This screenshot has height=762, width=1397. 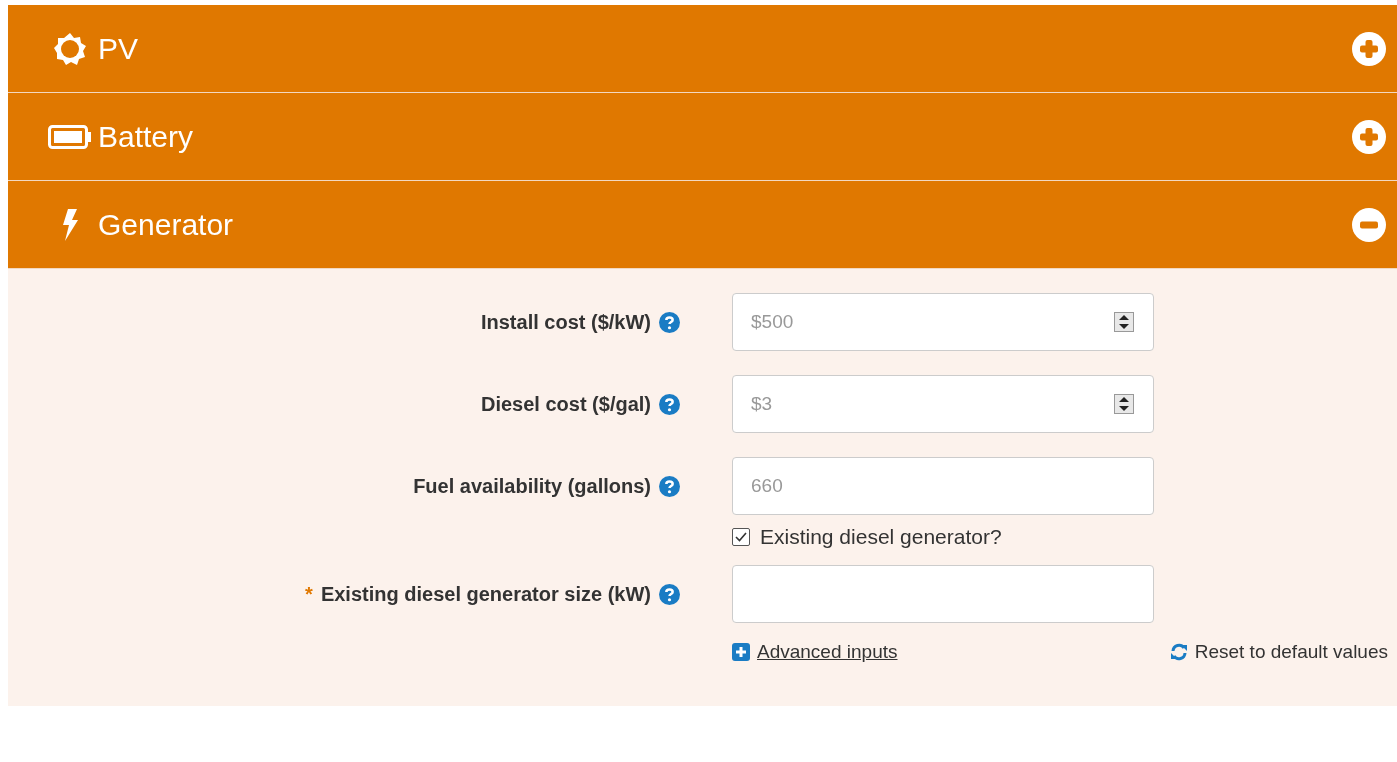 What do you see at coordinates (741, 652) in the screenshot?
I see `plus-icon` at bounding box center [741, 652].